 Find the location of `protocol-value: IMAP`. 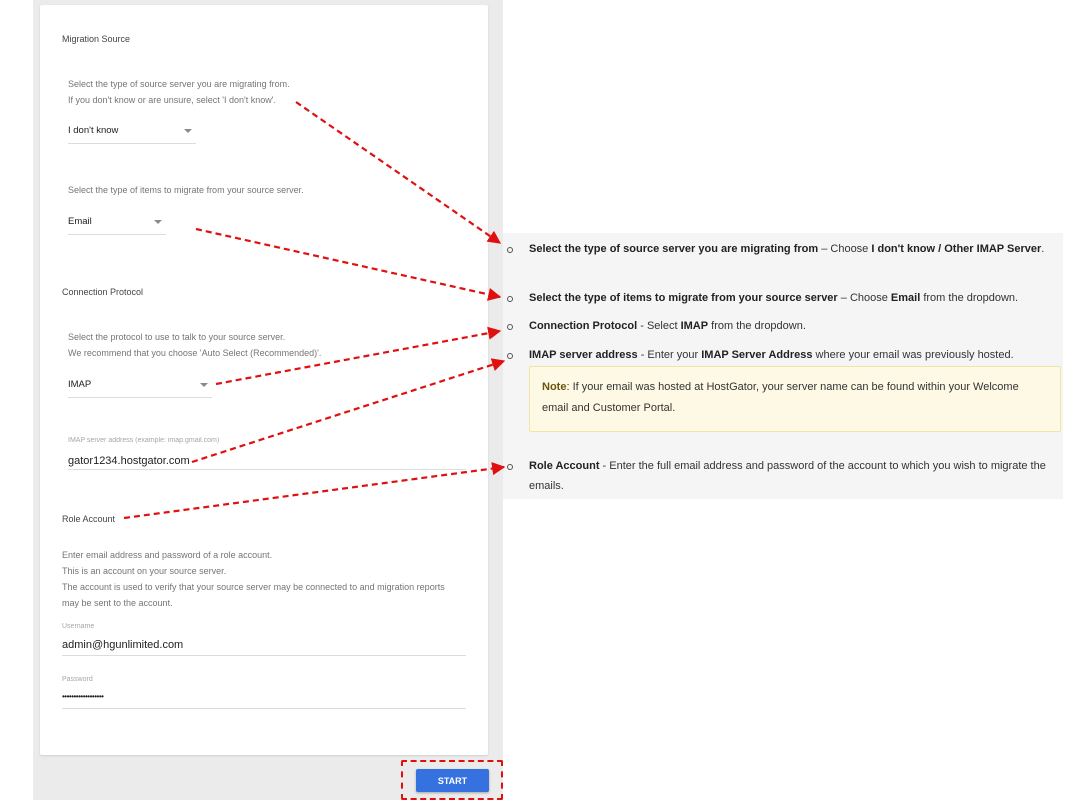

protocol-value: IMAP is located at coordinates (80, 384).